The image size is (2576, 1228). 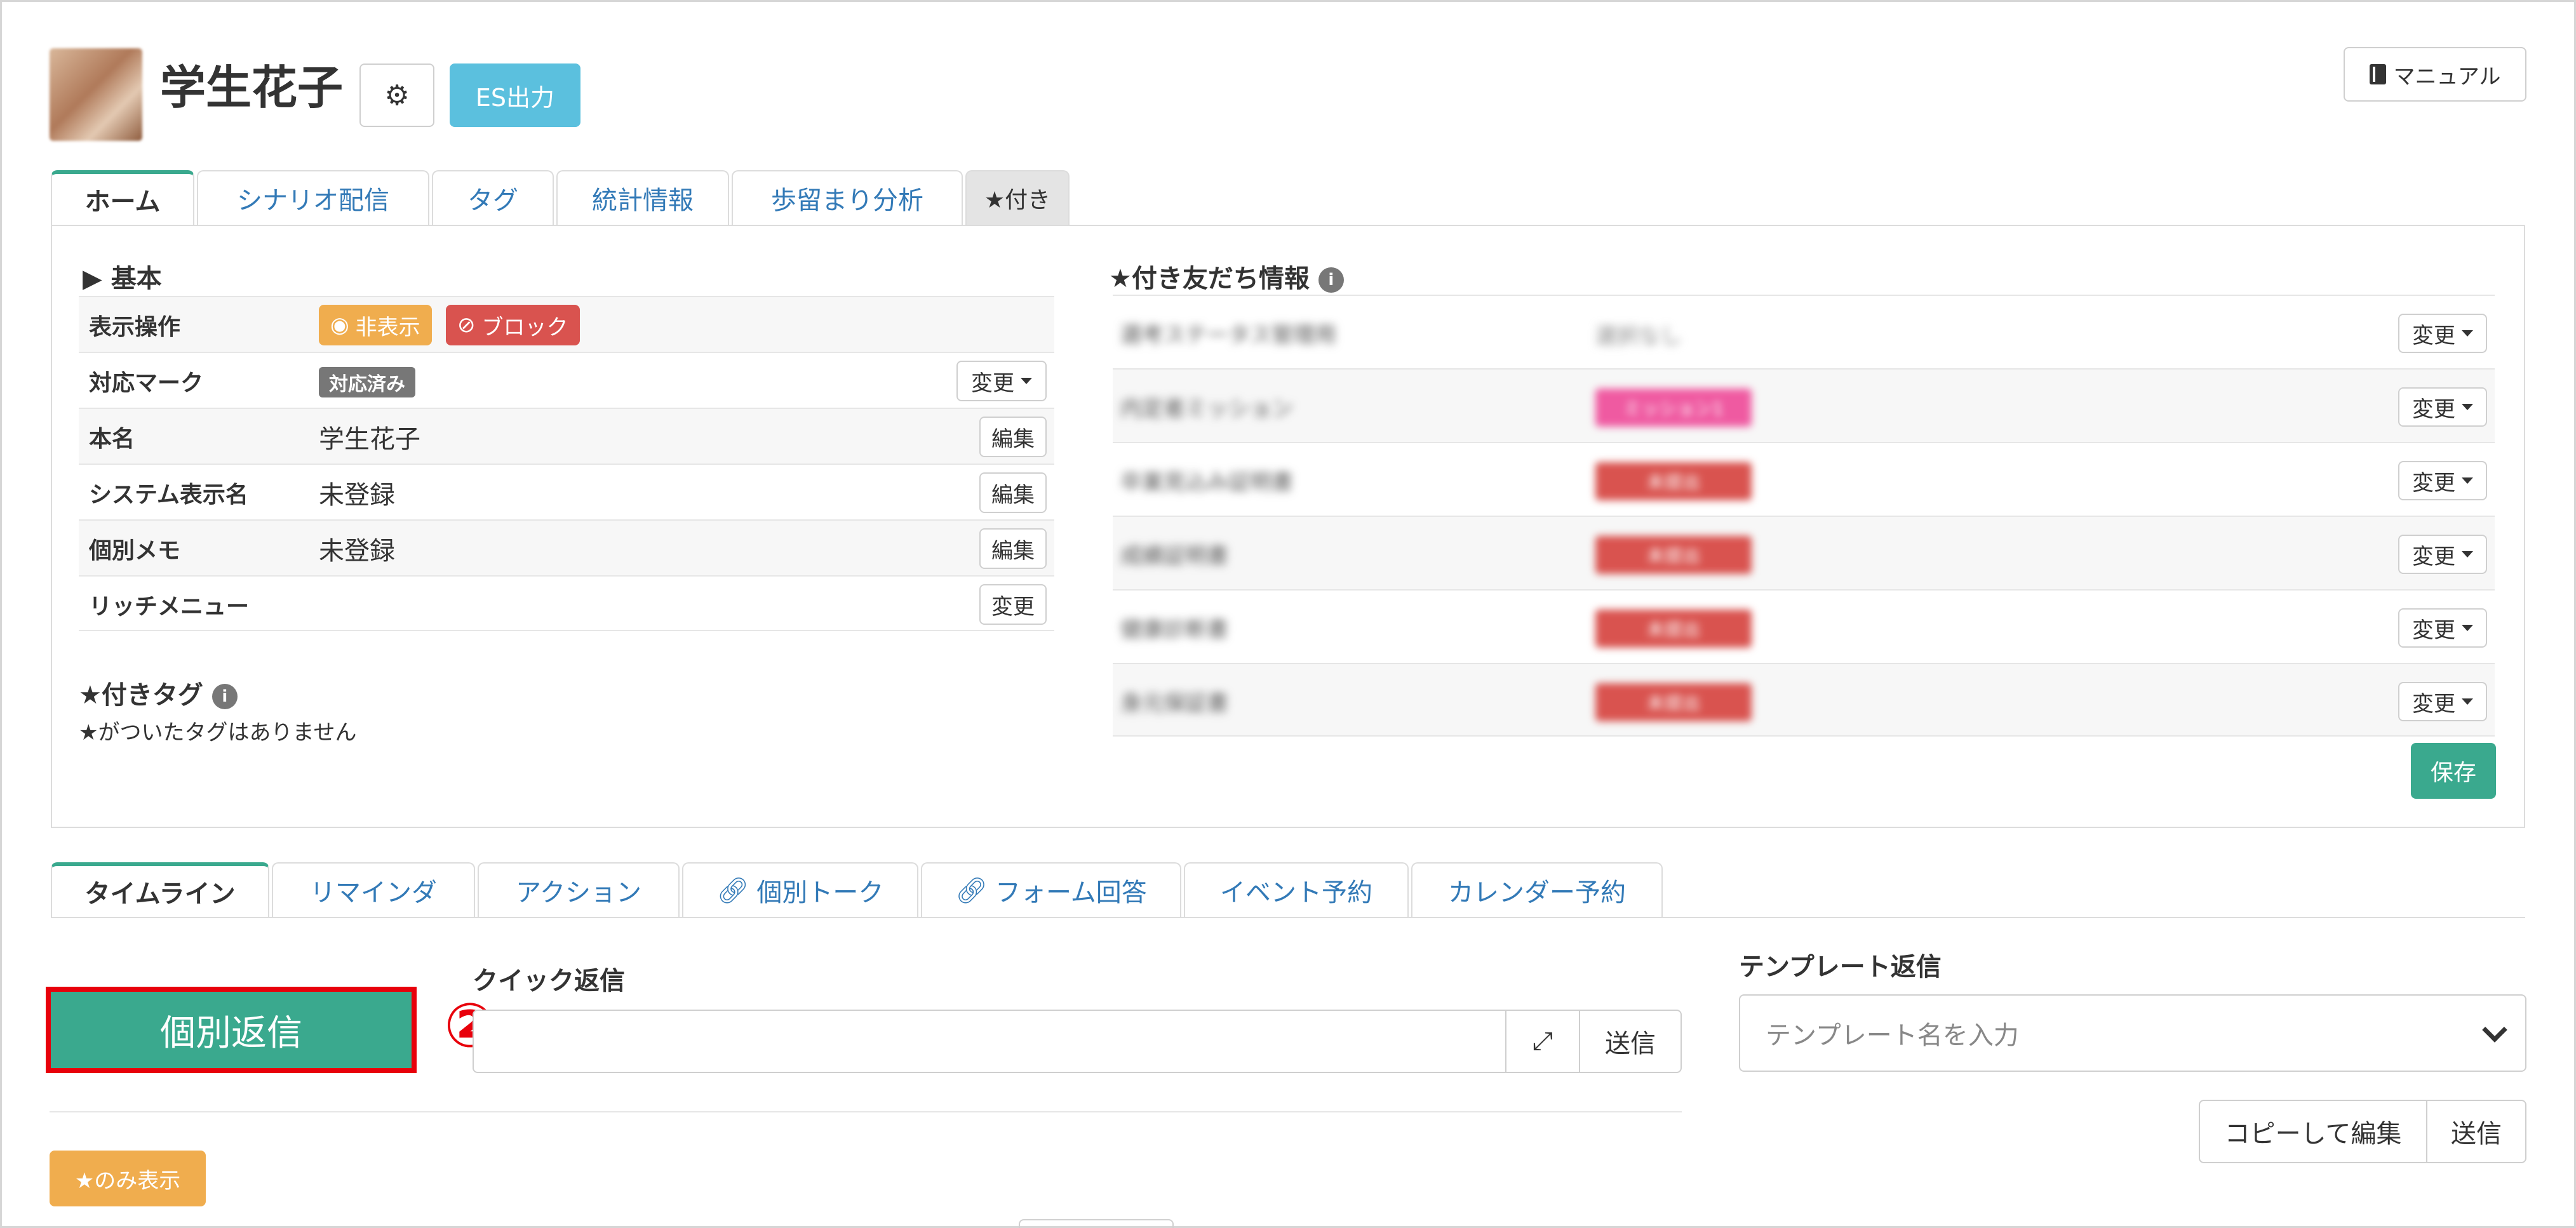 What do you see at coordinates (135, 551) in the screenshot?
I see `row-label: 個別メモ` at bounding box center [135, 551].